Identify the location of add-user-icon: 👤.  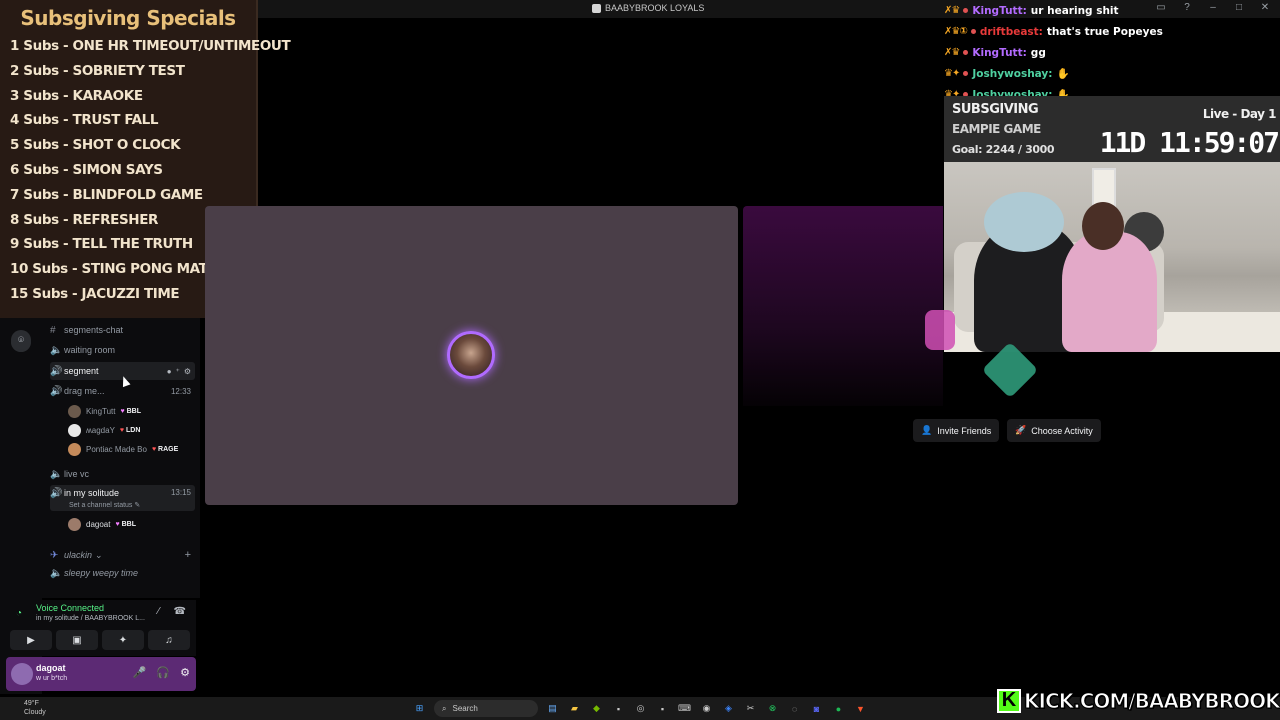
(927, 430).